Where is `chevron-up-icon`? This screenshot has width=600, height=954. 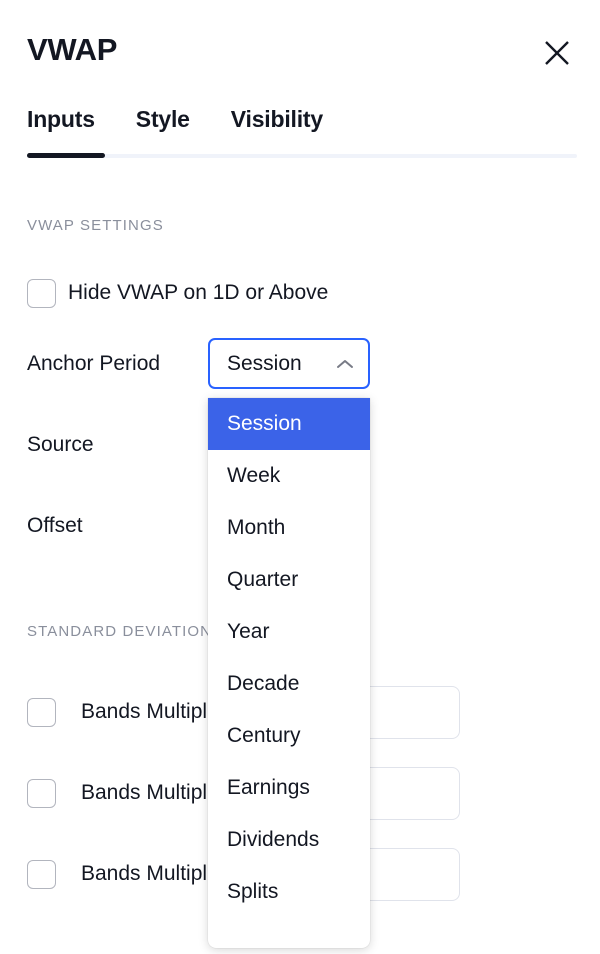 chevron-up-icon is located at coordinates (345, 364).